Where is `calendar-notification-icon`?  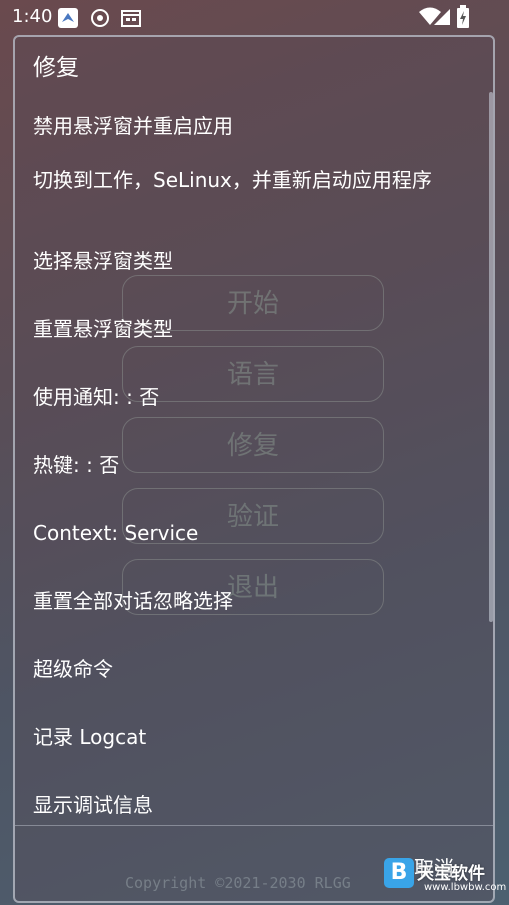
calendar-notification-icon is located at coordinates (131, 18).